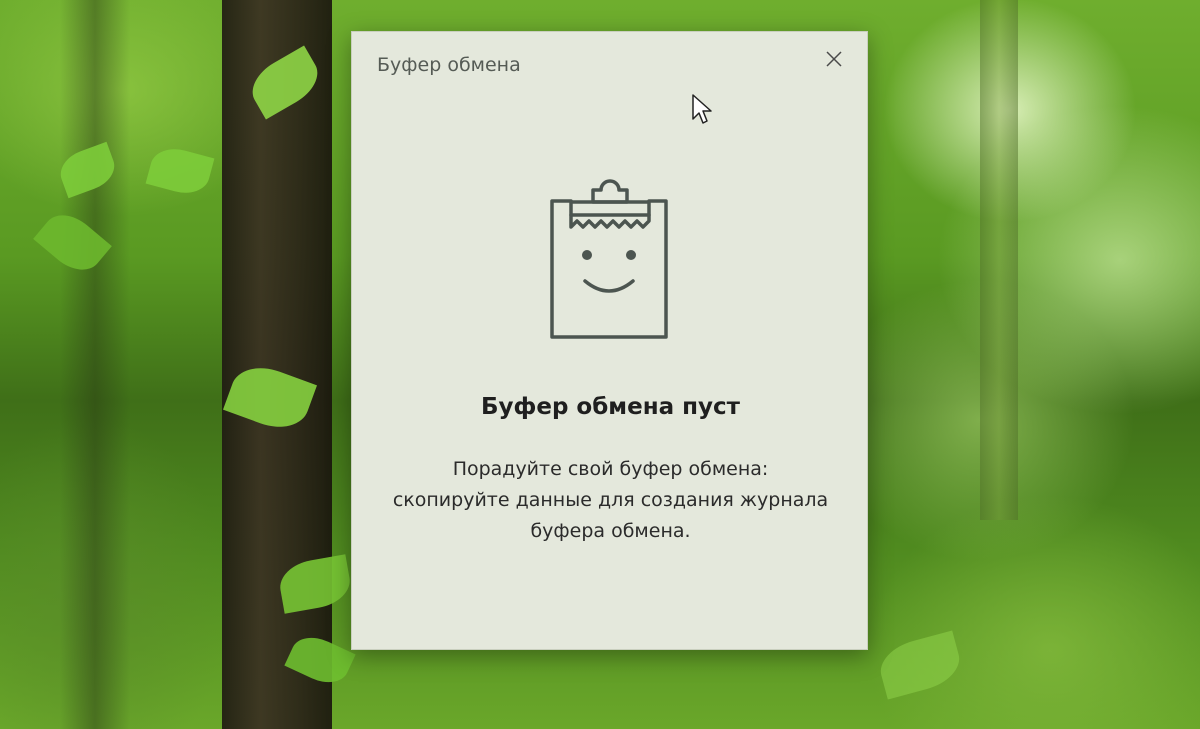 This screenshot has width=1200, height=729. Describe the element at coordinates (609, 259) in the screenshot. I see `smiling-clipboard-icon` at that location.